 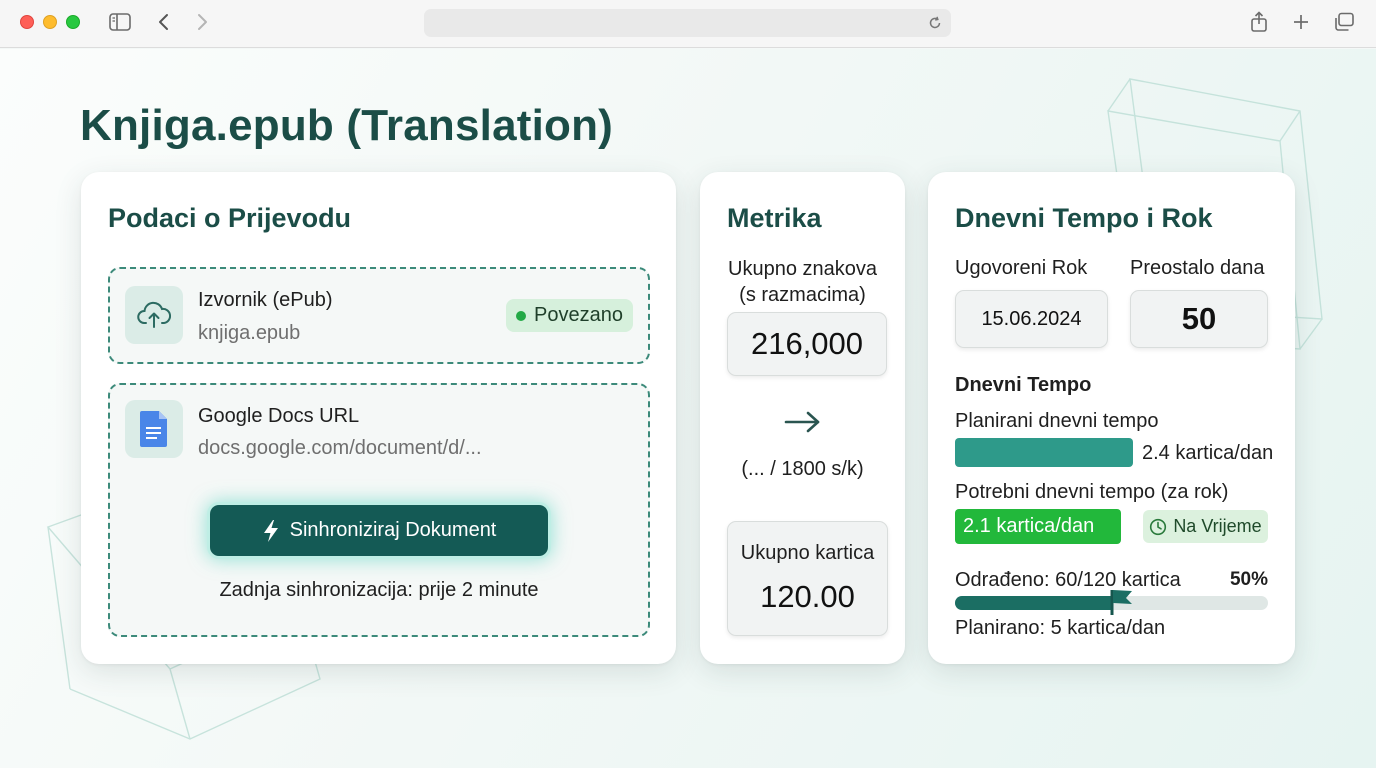 I want to click on planned-pace-value: 2.4 kartica/dan, so click(x=1208, y=453).